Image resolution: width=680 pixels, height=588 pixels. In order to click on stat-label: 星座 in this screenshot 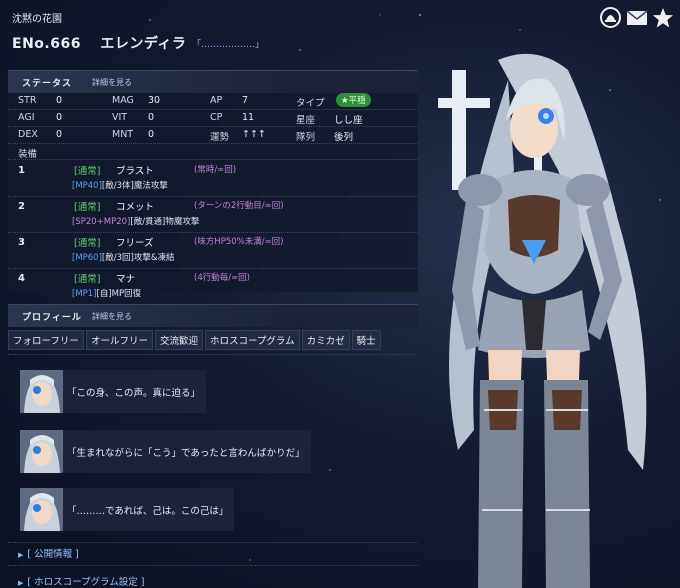, I will do `click(306, 120)`.